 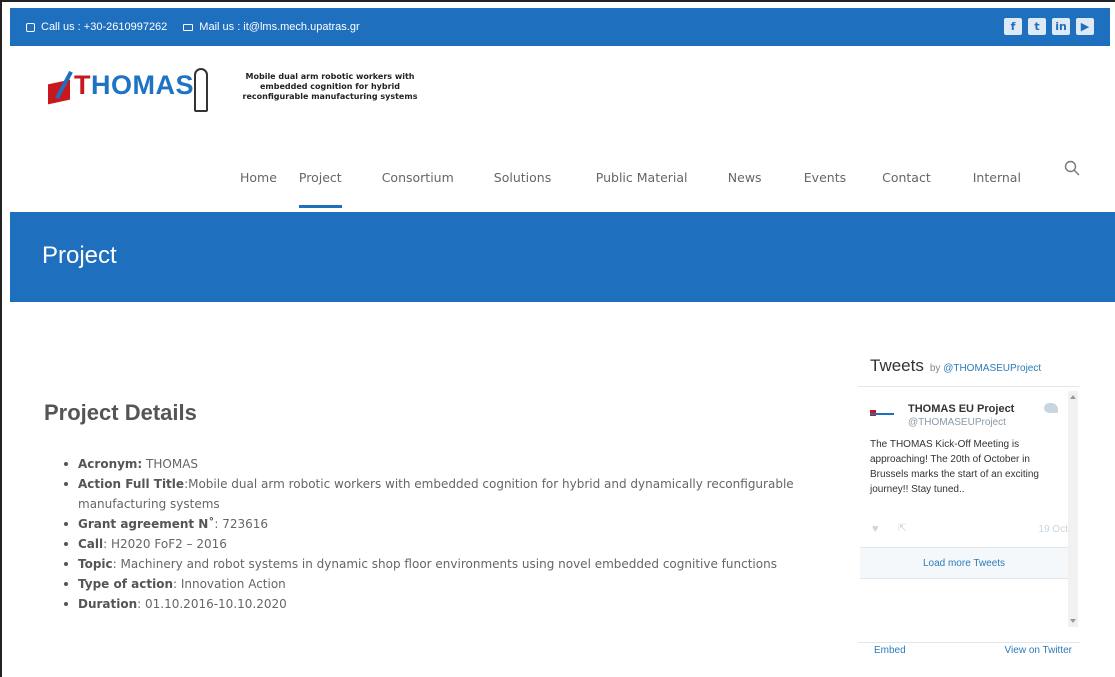 What do you see at coordinates (444, 524) in the screenshot?
I see `detail-item: Grant agreement N˚: 723616` at bounding box center [444, 524].